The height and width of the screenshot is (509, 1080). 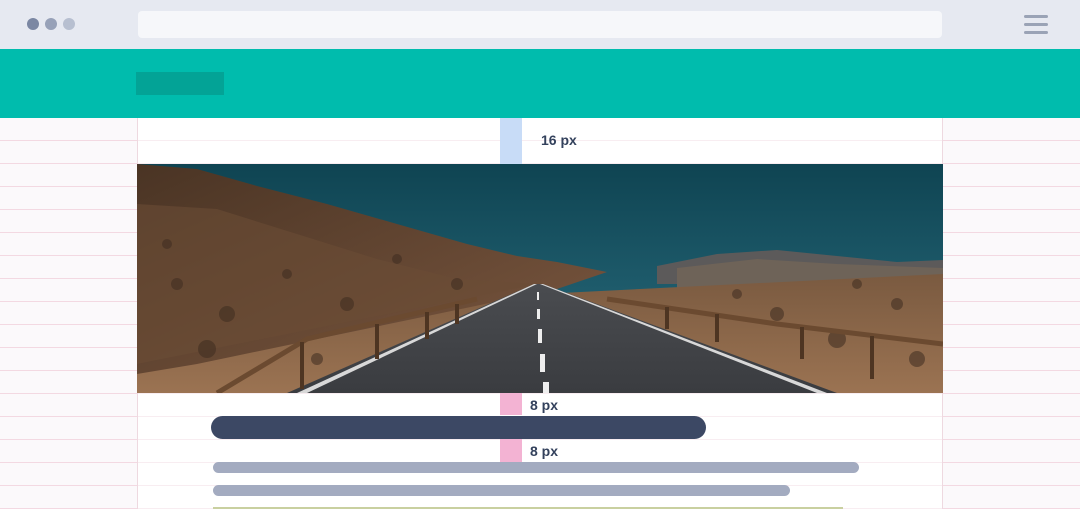 What do you see at coordinates (51, 24) in the screenshot?
I see `minimize-dot-icon` at bounding box center [51, 24].